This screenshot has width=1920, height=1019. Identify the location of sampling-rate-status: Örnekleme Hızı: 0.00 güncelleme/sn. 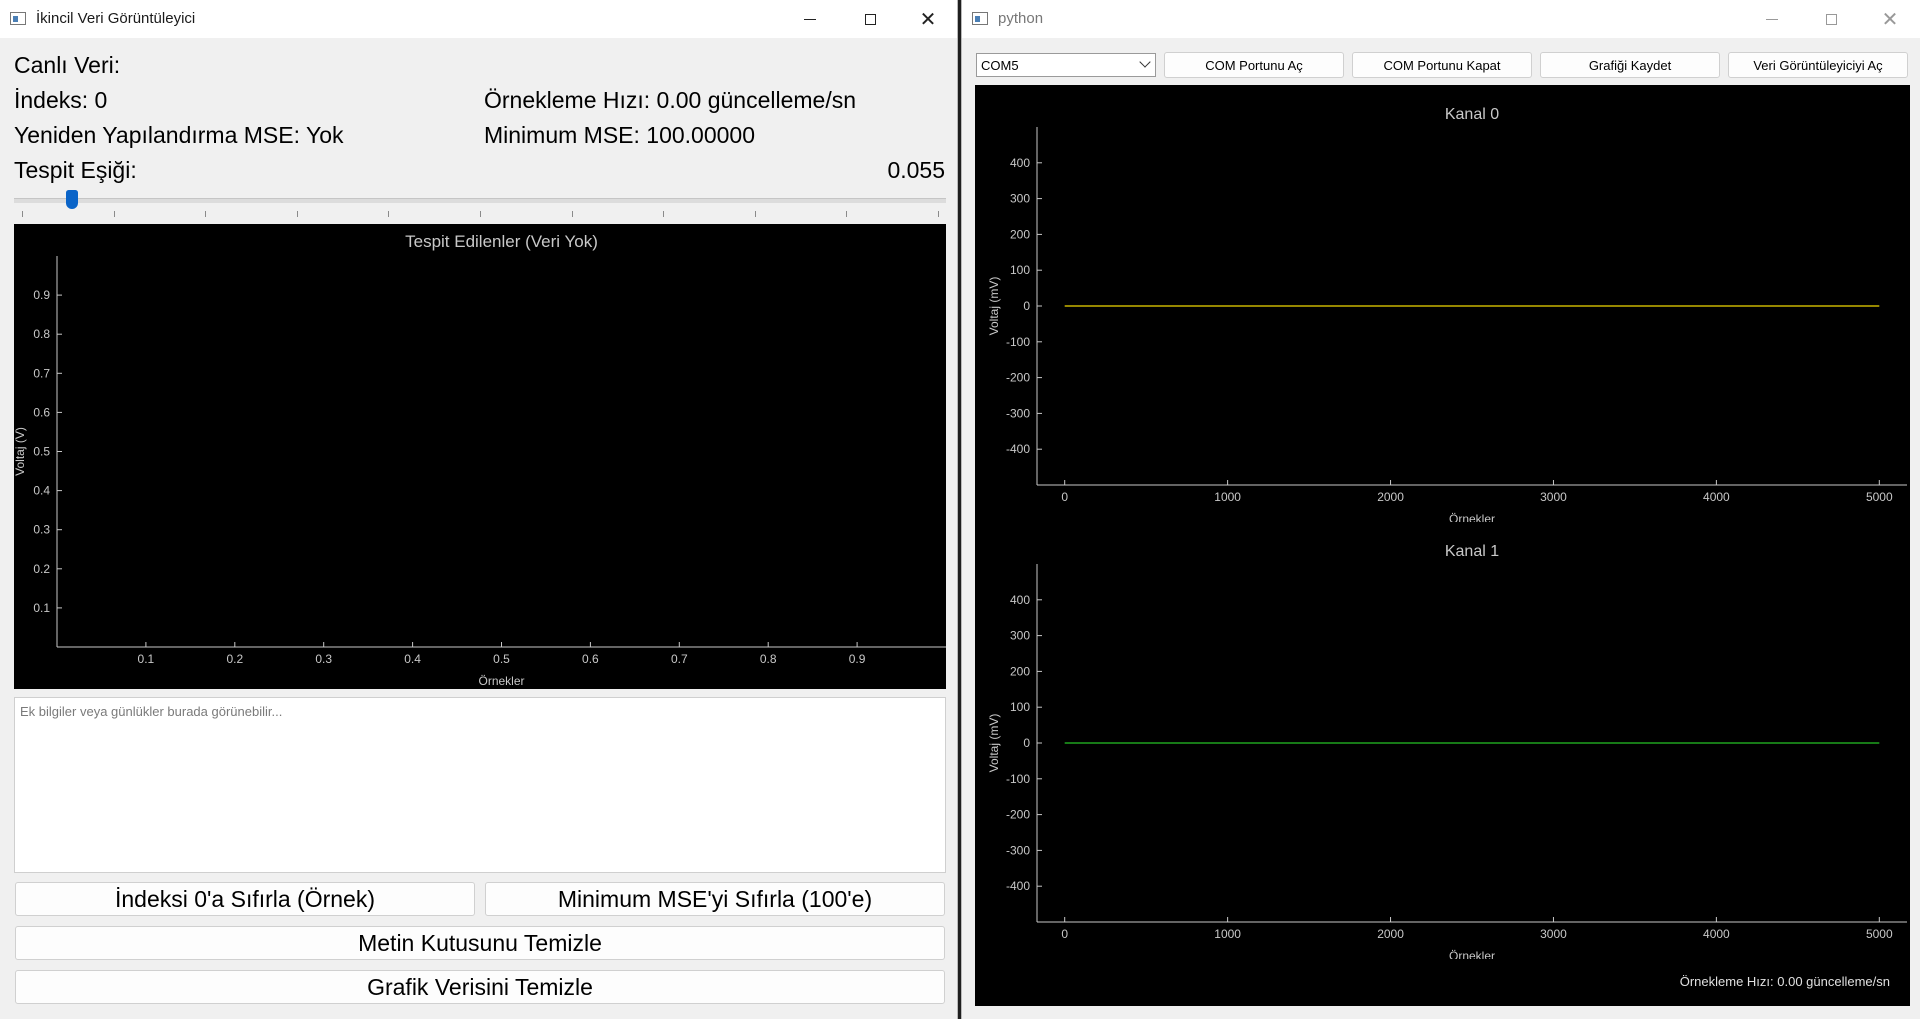
(1784, 981).